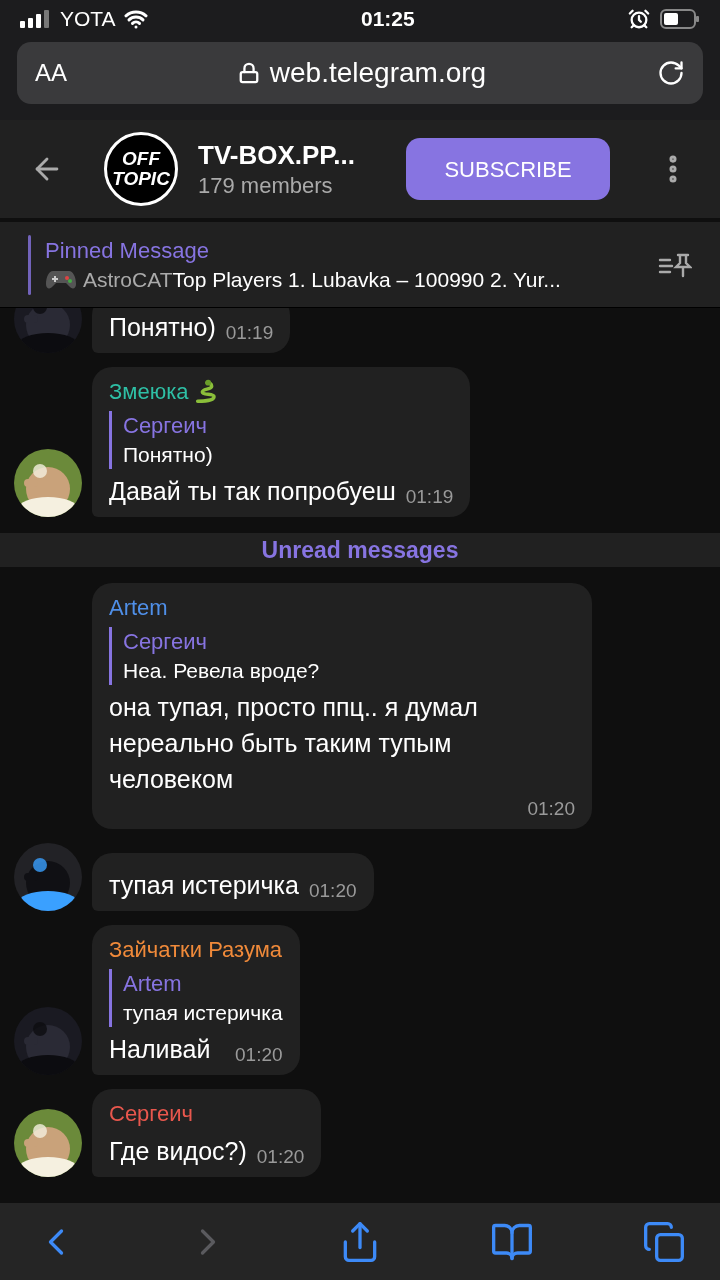  I want to click on logo-text: OFF, so click(141, 159).